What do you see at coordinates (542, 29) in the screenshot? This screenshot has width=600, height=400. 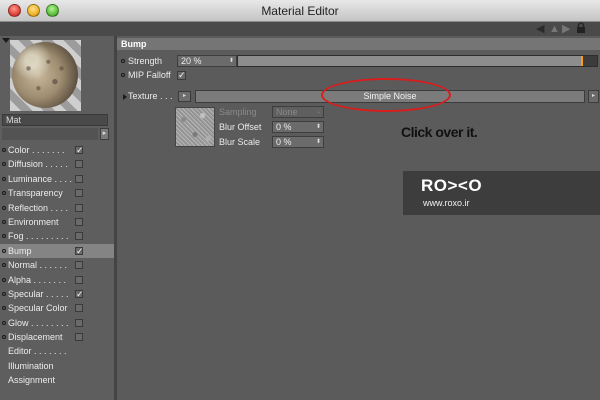 I see `nav-back-icon: ◀` at bounding box center [542, 29].